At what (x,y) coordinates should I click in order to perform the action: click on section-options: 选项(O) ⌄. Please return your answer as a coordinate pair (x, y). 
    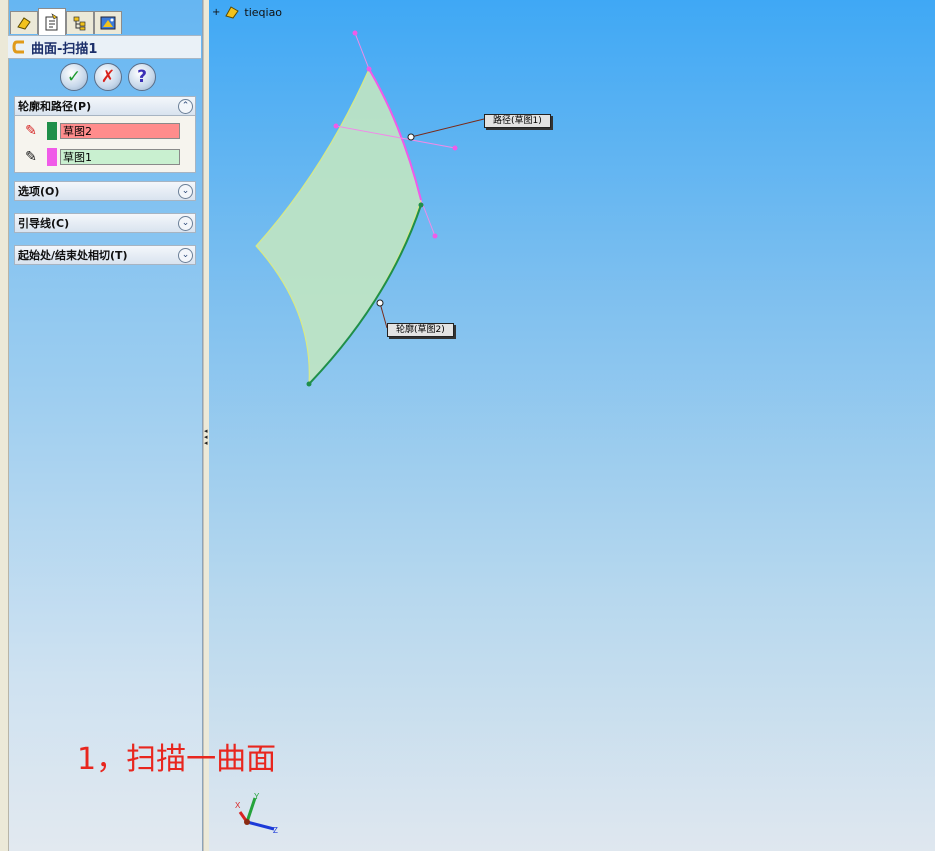
    Looking at the image, I should click on (105, 191).